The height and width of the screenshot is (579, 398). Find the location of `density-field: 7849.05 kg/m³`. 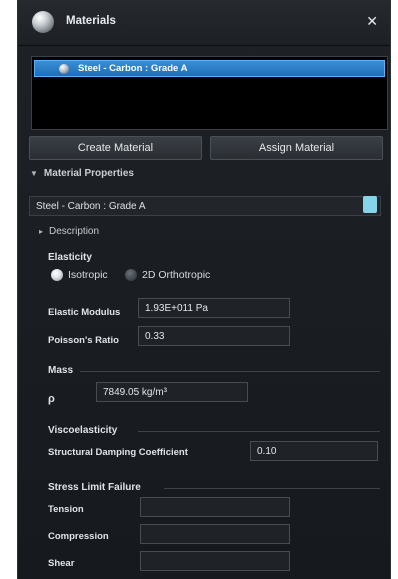

density-field: 7849.05 kg/m³ is located at coordinates (172, 392).